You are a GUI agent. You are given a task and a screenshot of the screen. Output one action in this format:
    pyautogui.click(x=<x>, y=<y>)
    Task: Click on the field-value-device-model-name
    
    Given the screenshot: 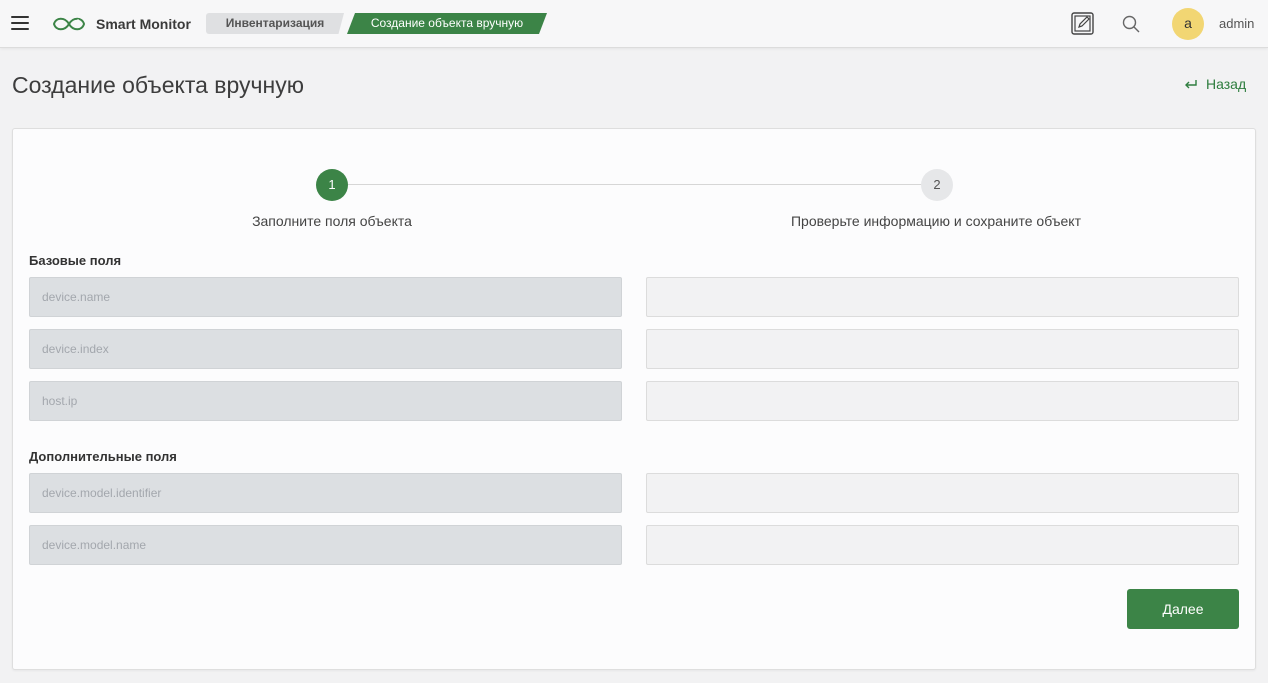 What is the action you would take?
    pyautogui.click(x=942, y=545)
    